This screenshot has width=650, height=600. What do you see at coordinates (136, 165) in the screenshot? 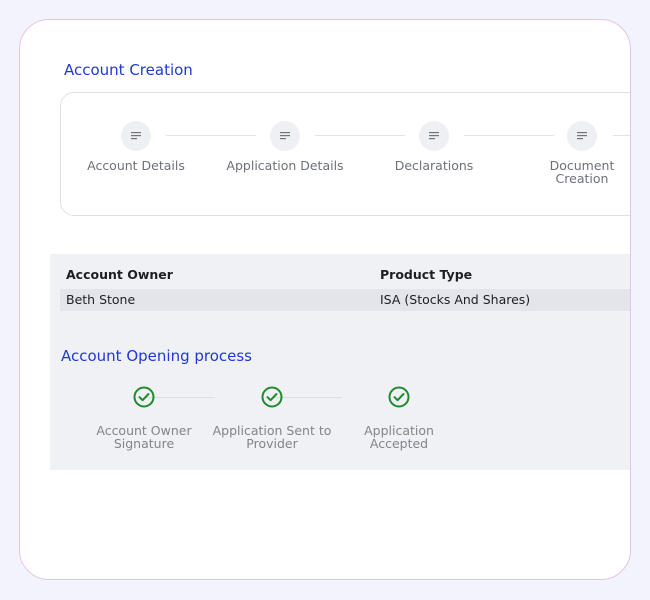
I see `step-label: Account Details` at bounding box center [136, 165].